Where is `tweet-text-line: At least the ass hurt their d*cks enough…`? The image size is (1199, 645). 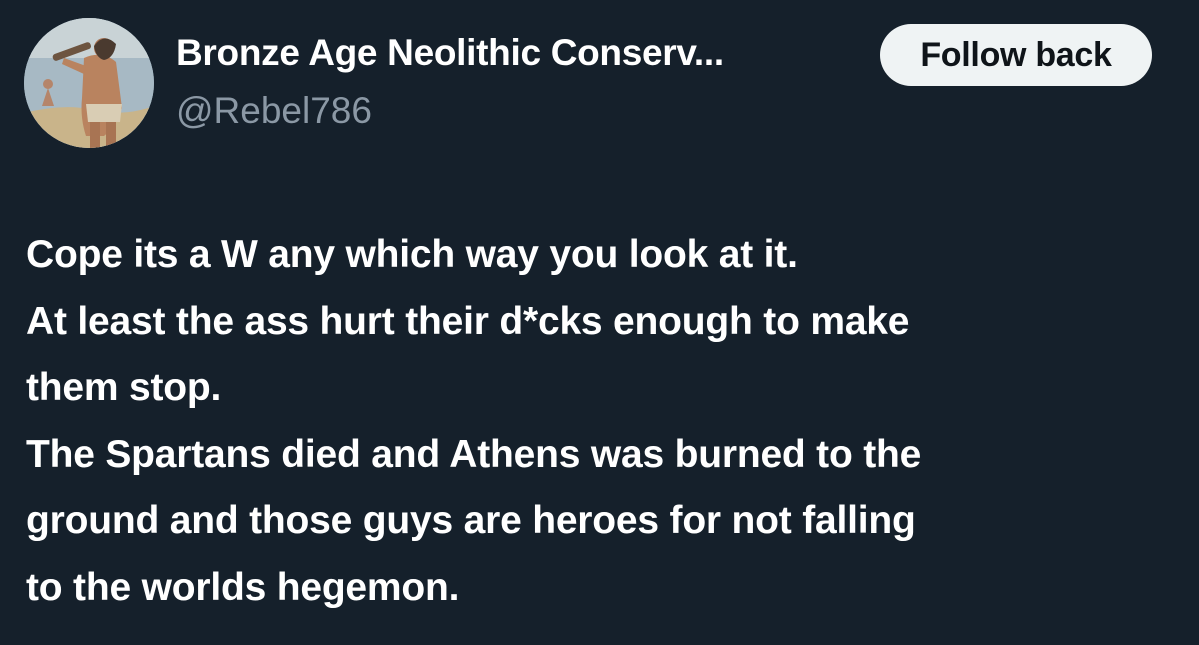 tweet-text-line: At least the ass hurt their d*cks enough… is located at coordinates (468, 321).